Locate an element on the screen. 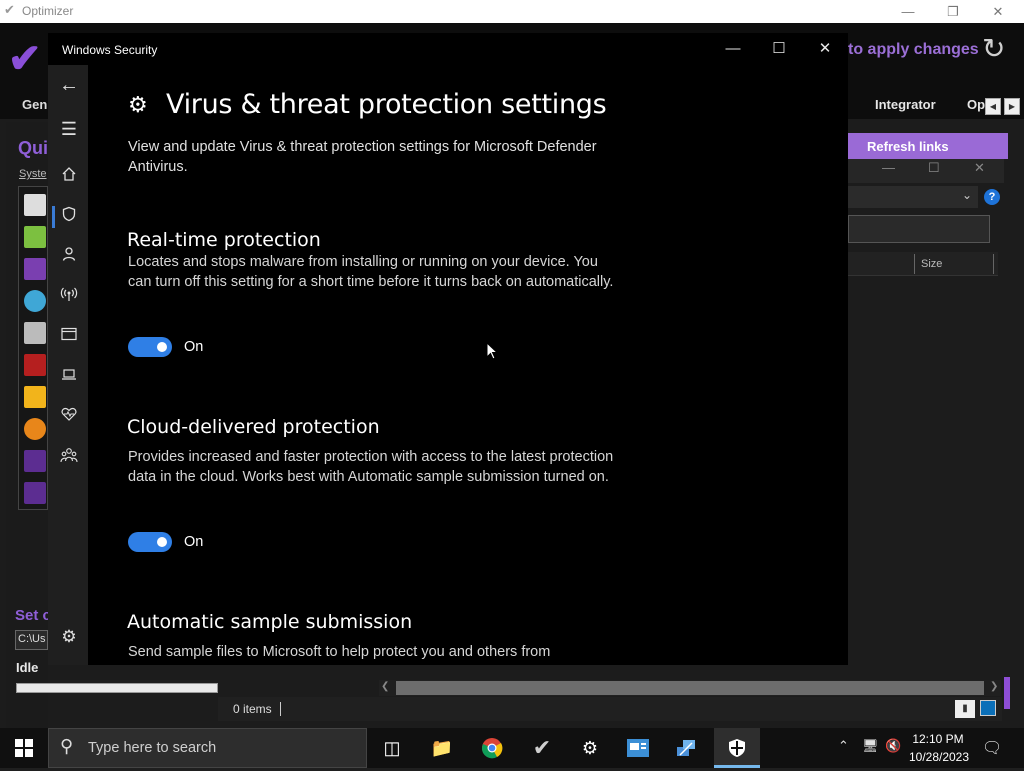  windows-security-title: Windows Security is located at coordinates (110, 50).